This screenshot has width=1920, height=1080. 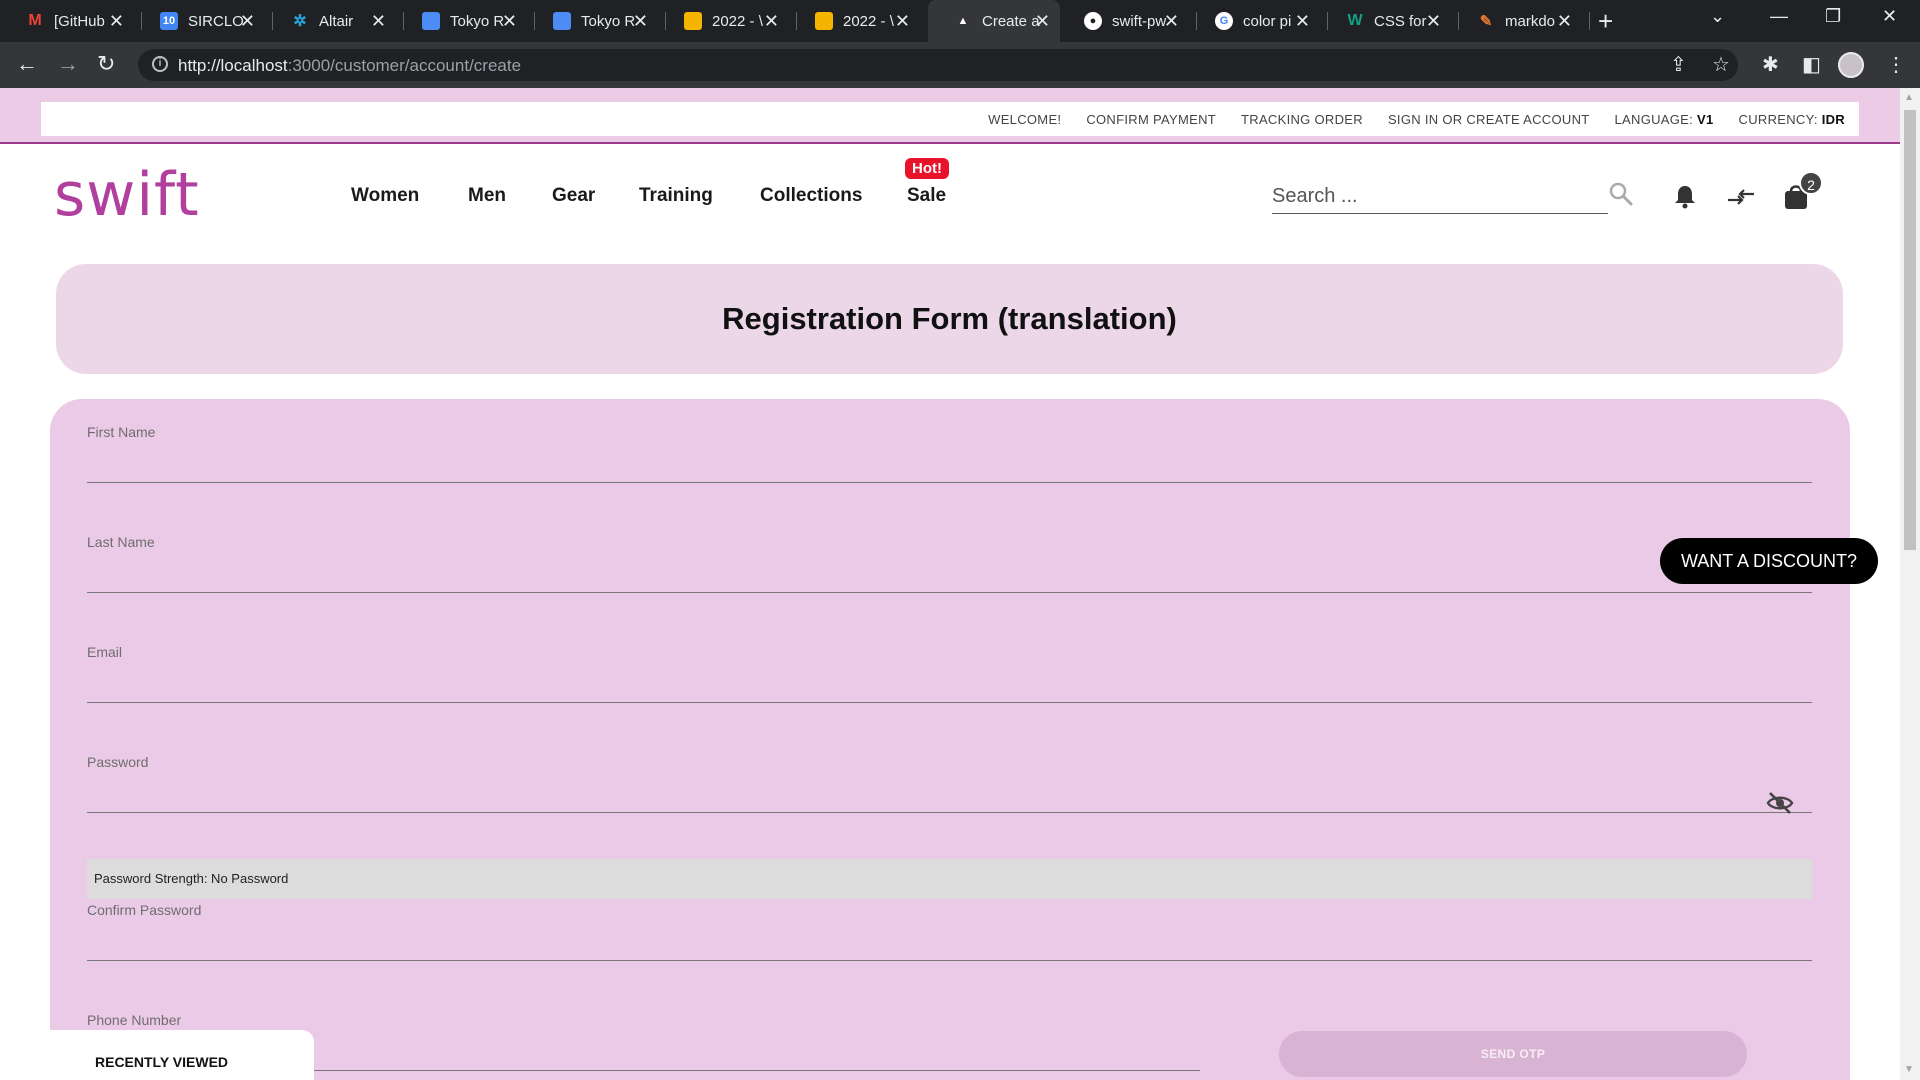 What do you see at coordinates (1678, 64) in the screenshot?
I see `share-icon: ⇪` at bounding box center [1678, 64].